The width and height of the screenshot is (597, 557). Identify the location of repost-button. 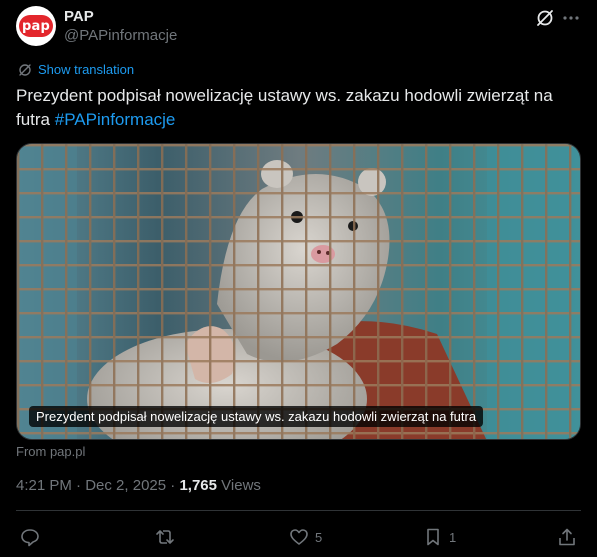
(165, 537).